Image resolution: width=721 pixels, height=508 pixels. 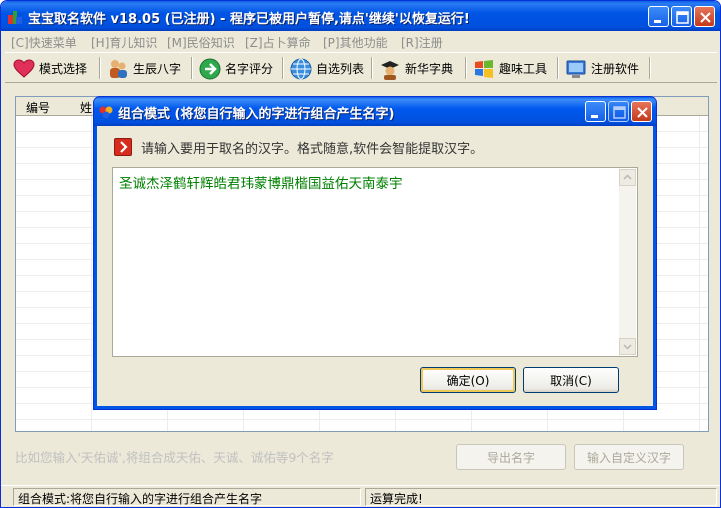 What do you see at coordinates (627, 262) in the screenshot?
I see `textarea-scrollbar` at bounding box center [627, 262].